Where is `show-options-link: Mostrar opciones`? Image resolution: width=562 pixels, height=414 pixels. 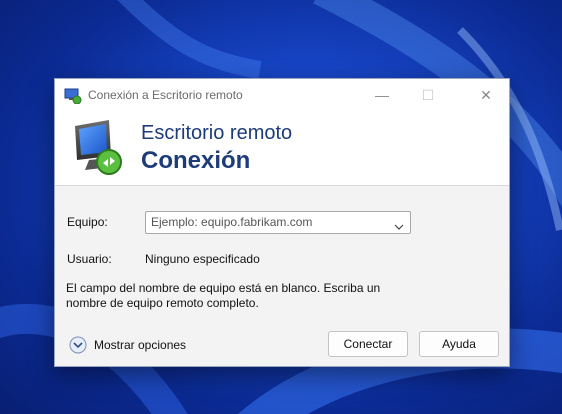 show-options-link: Mostrar opciones is located at coordinates (140, 345).